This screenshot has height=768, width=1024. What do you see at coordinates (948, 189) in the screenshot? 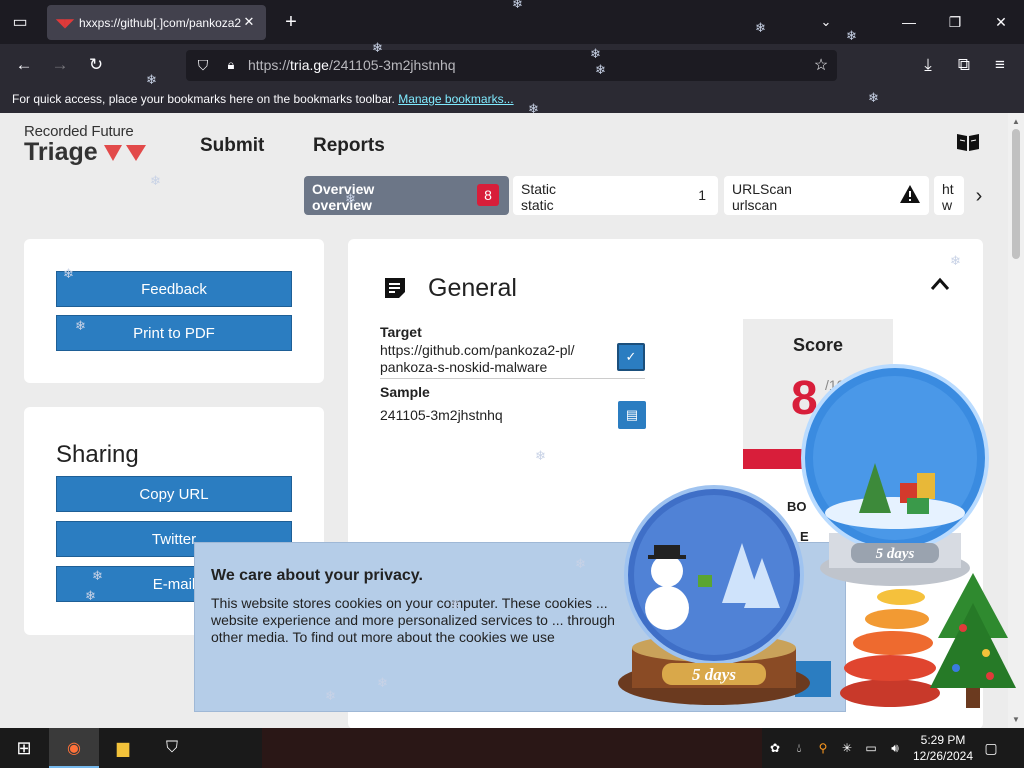
I see `tab-html-label: ht` at bounding box center [948, 189].